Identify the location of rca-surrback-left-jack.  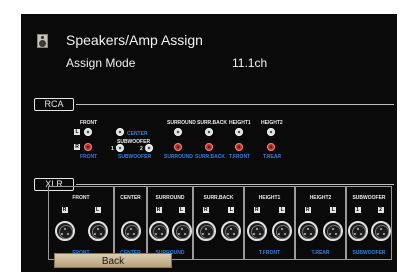
(209, 132).